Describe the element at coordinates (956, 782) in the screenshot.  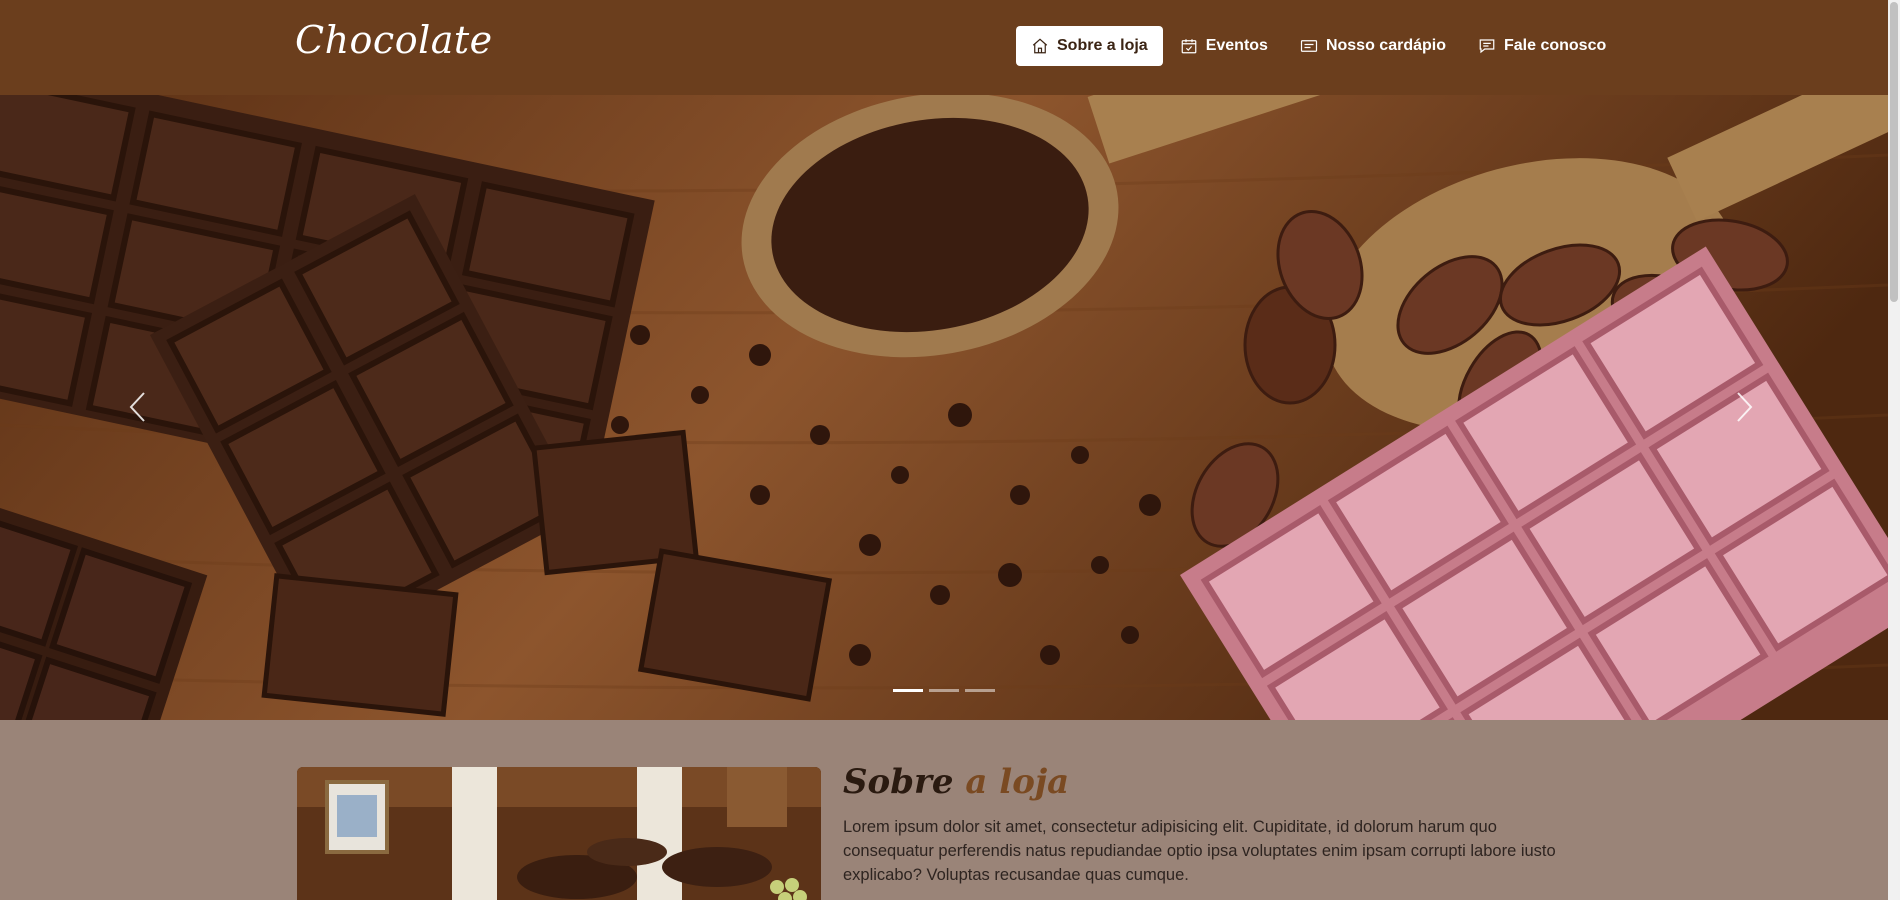
I see `about-title: Sobre a loja` at that location.